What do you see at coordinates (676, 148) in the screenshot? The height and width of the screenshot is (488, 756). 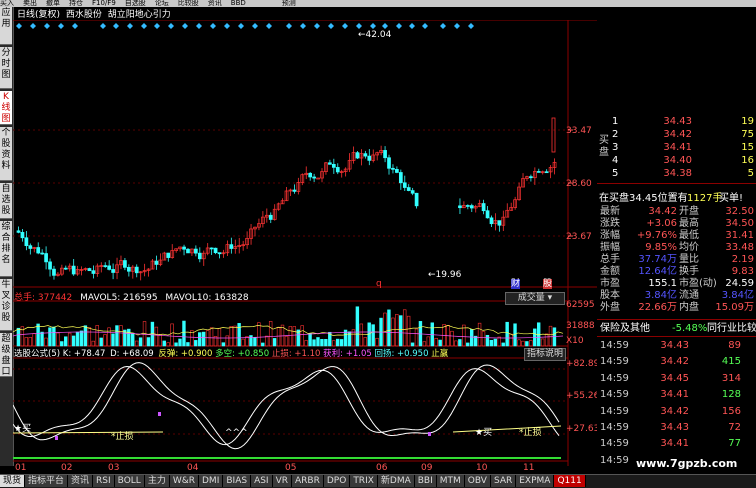 I see `bid-row: 3 34.41 15` at bounding box center [676, 148].